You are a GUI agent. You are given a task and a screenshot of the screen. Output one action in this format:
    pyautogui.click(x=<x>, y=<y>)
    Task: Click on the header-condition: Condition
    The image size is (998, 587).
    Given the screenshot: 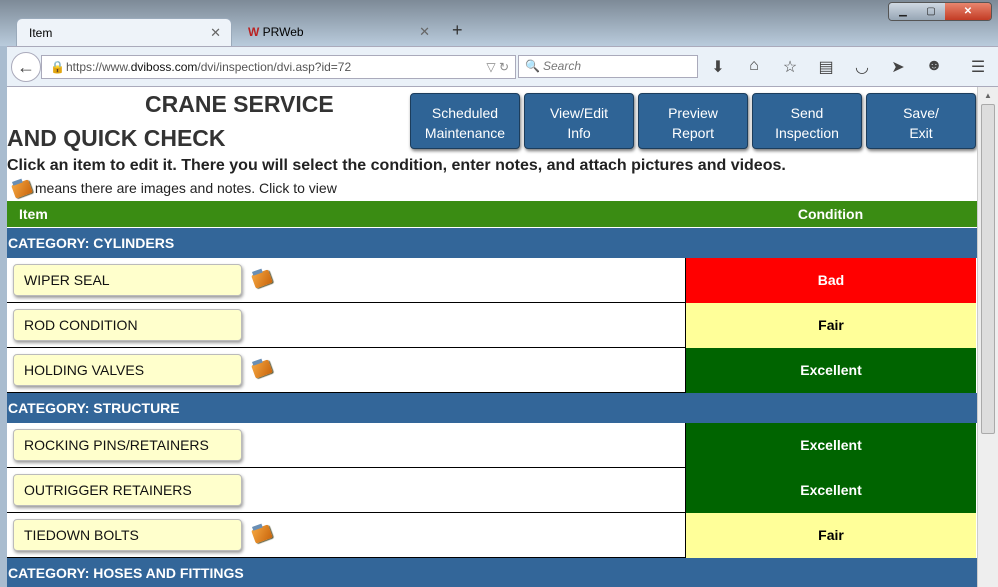 What is the action you would take?
    pyautogui.click(x=830, y=214)
    